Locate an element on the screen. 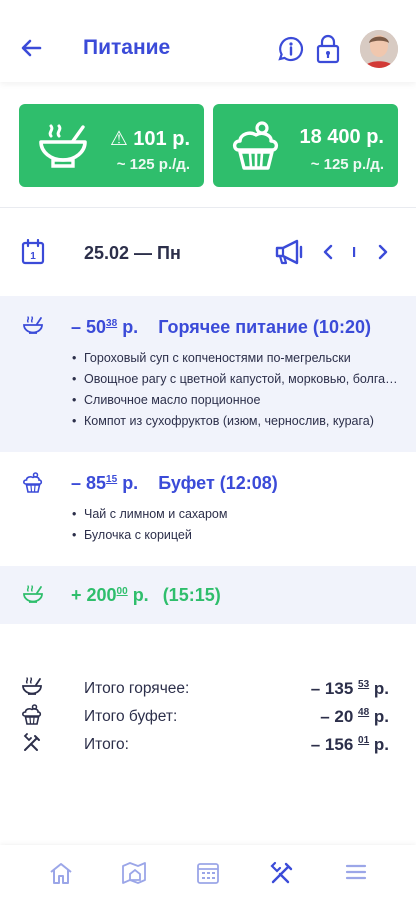  list-item: Чай с лимном и сахаром is located at coordinates (237, 514).